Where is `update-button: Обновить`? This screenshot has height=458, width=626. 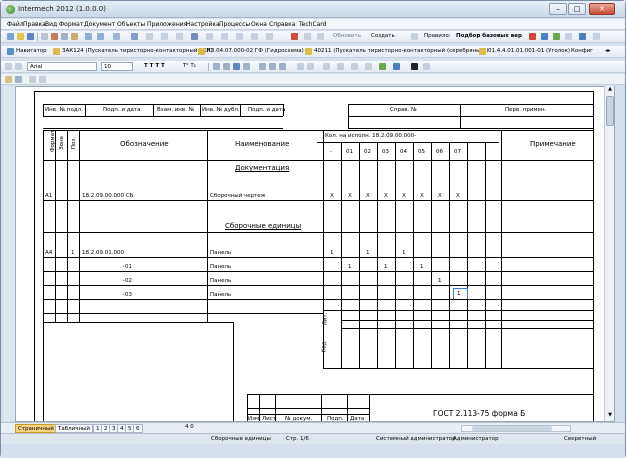
update-button: Обновить is located at coordinates (347, 36).